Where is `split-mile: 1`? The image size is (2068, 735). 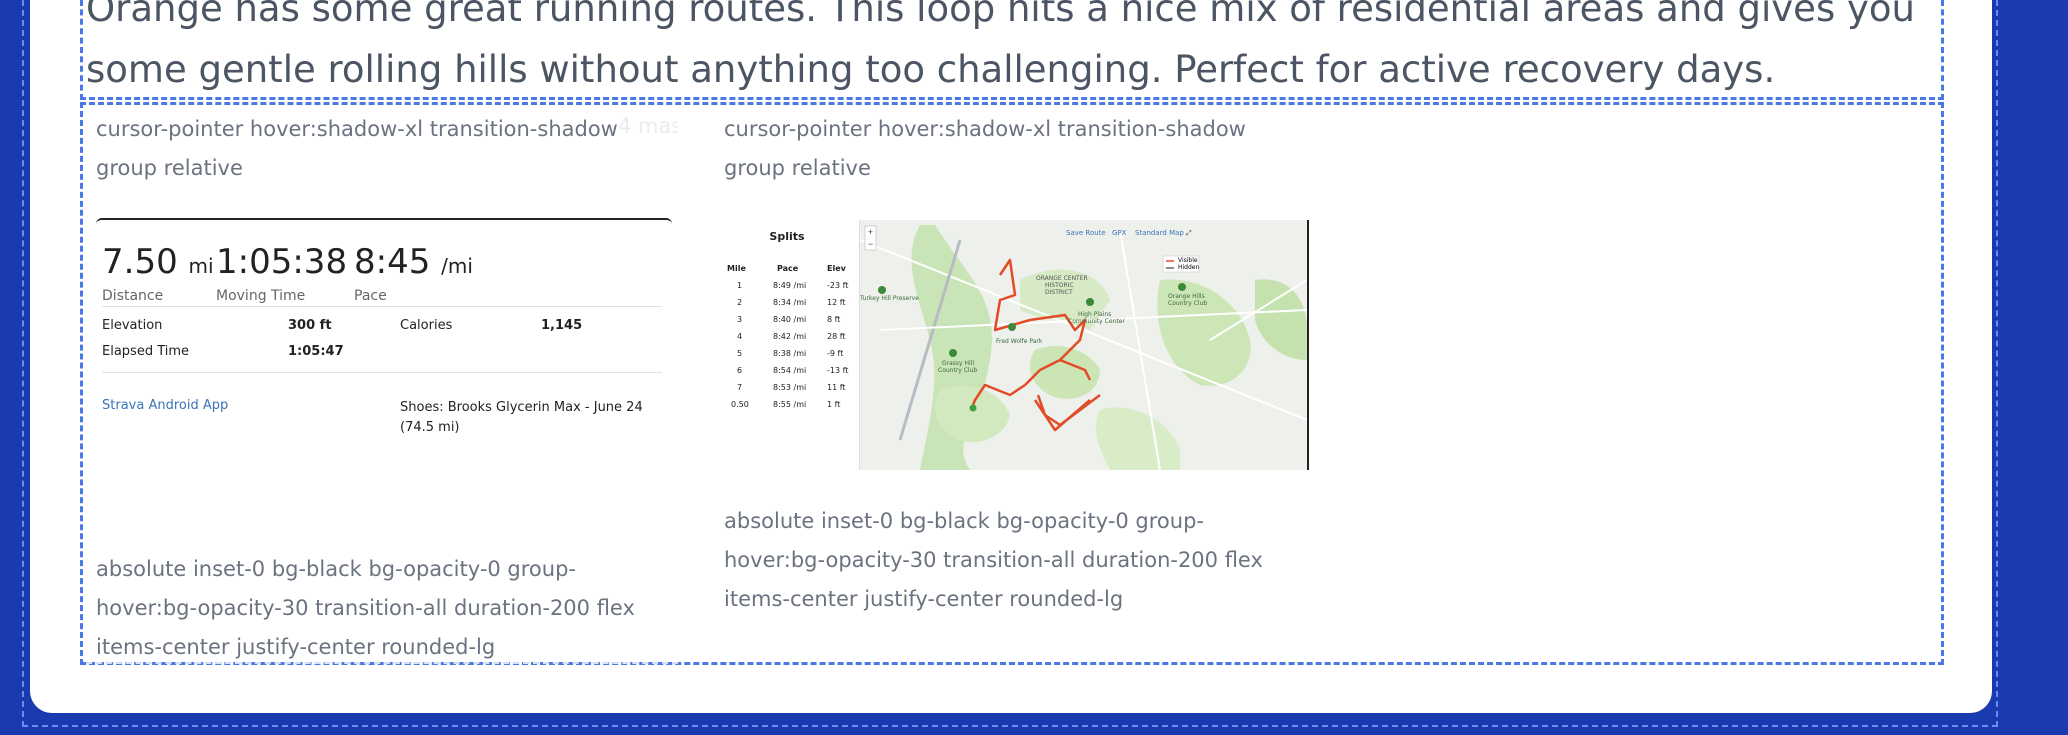 split-mile: 1 is located at coordinates (740, 285).